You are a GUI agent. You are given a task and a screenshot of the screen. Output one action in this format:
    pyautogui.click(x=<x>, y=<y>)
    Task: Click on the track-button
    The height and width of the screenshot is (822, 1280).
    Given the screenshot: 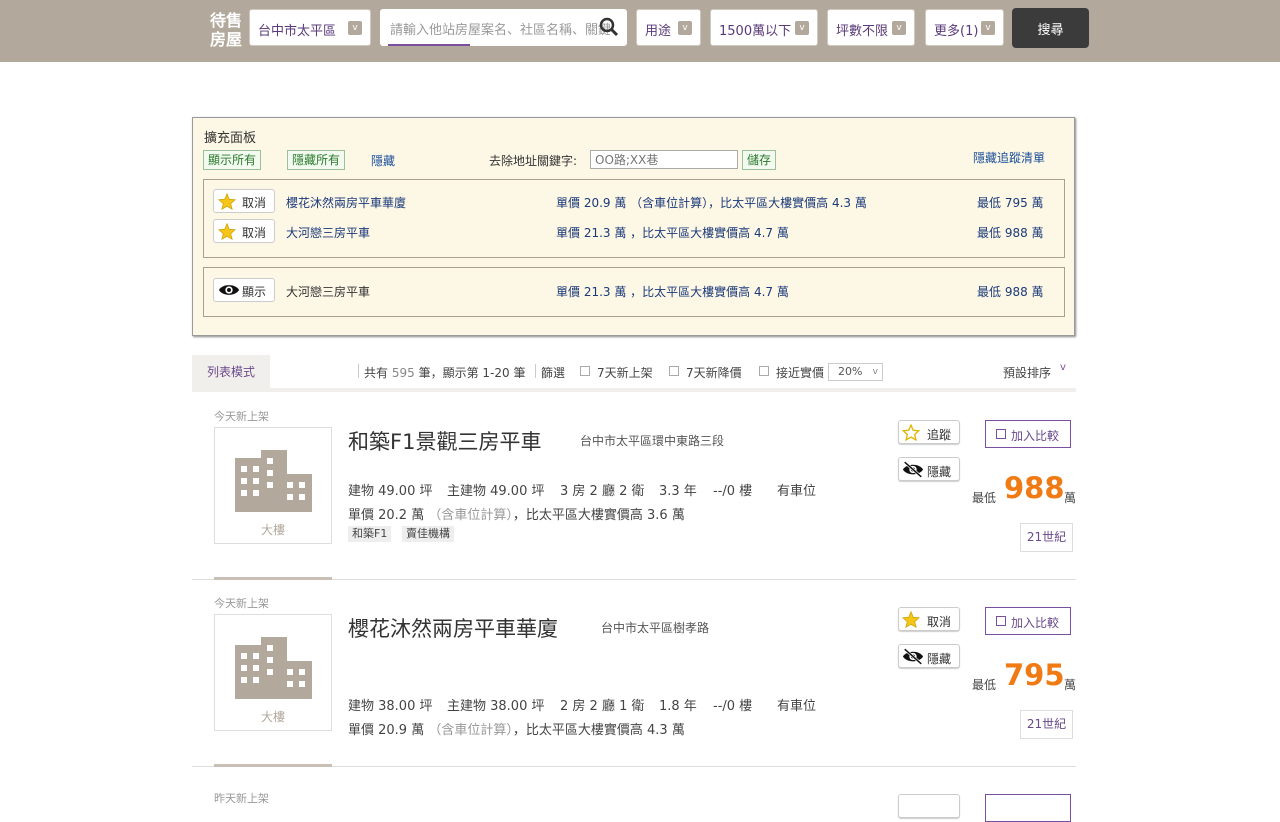 What is the action you would take?
    pyautogui.click(x=929, y=806)
    